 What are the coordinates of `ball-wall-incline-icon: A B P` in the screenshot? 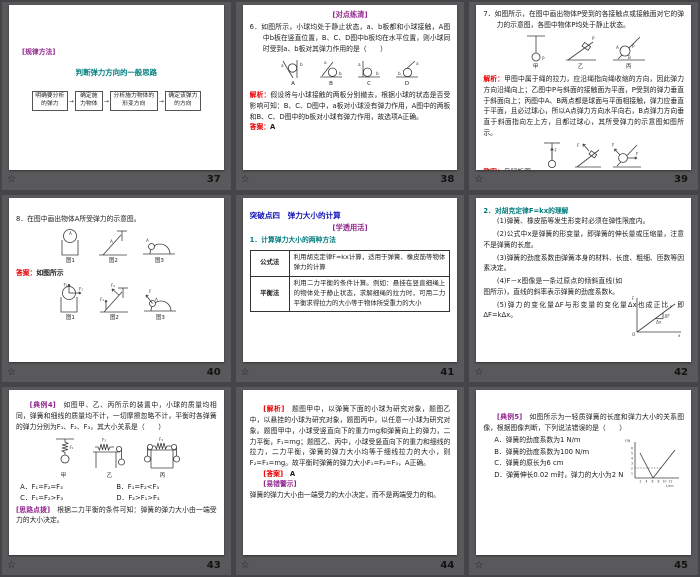 It's located at (628, 49).